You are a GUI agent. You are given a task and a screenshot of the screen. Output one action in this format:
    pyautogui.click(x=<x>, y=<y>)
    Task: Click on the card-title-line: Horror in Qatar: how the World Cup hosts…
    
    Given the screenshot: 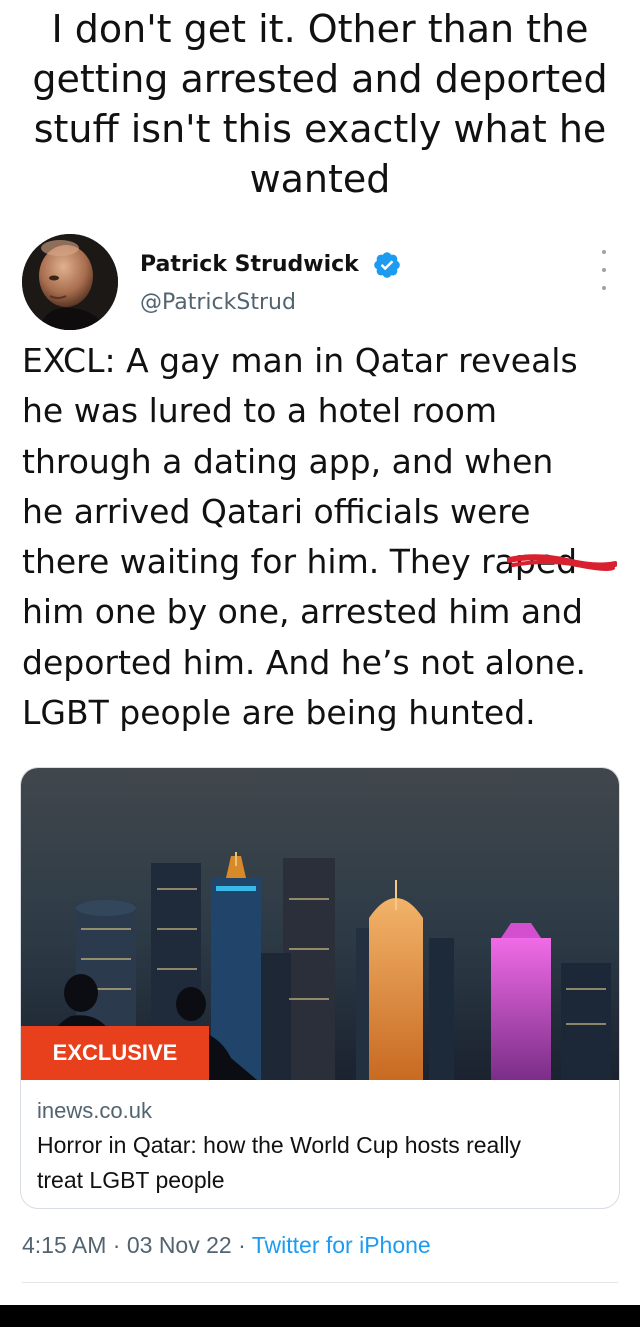 What is the action you would take?
    pyautogui.click(x=279, y=1145)
    